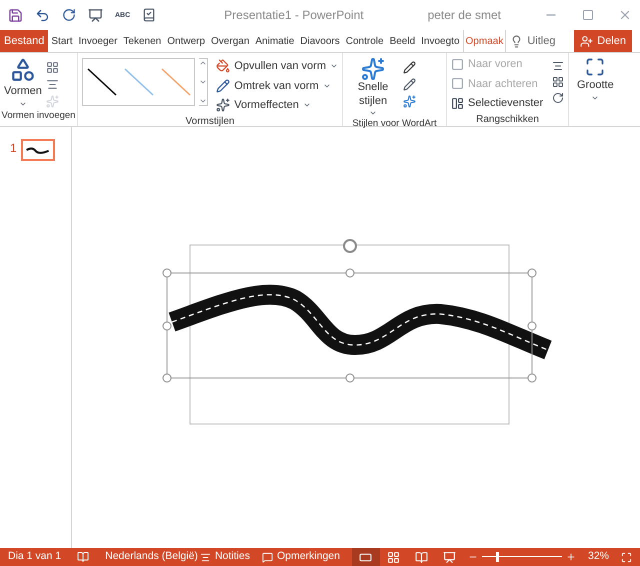 Image resolution: width=640 pixels, height=566 pixels. What do you see at coordinates (522, 557) in the screenshot?
I see `zoom-slider` at bounding box center [522, 557].